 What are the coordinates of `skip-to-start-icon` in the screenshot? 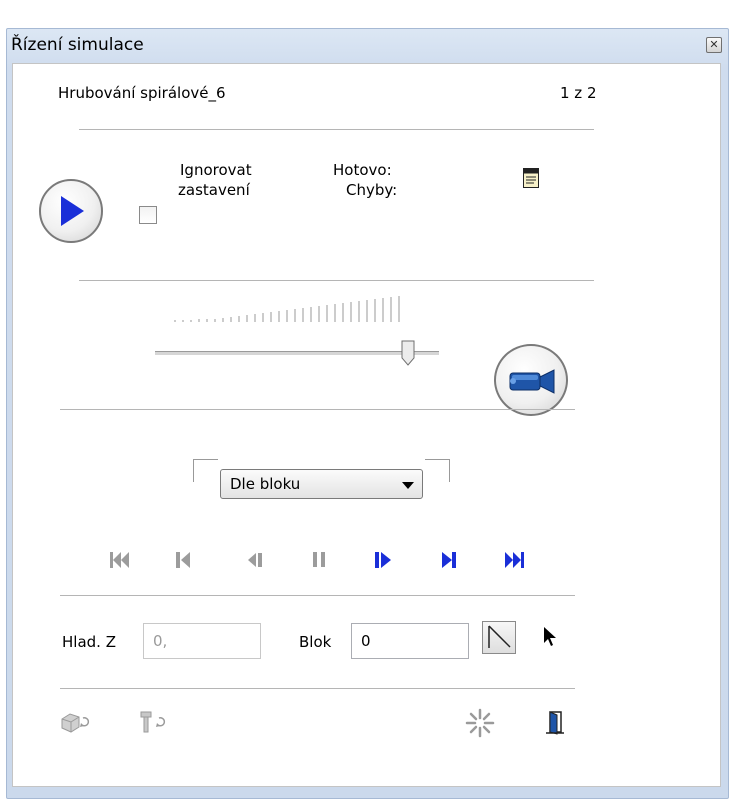 It's located at (119, 560).